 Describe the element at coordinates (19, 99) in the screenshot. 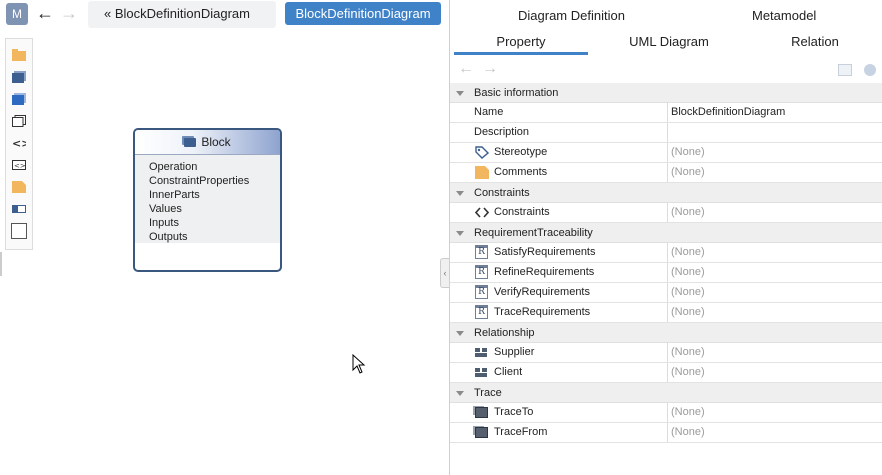

I see `value-type-tool-icon` at that location.